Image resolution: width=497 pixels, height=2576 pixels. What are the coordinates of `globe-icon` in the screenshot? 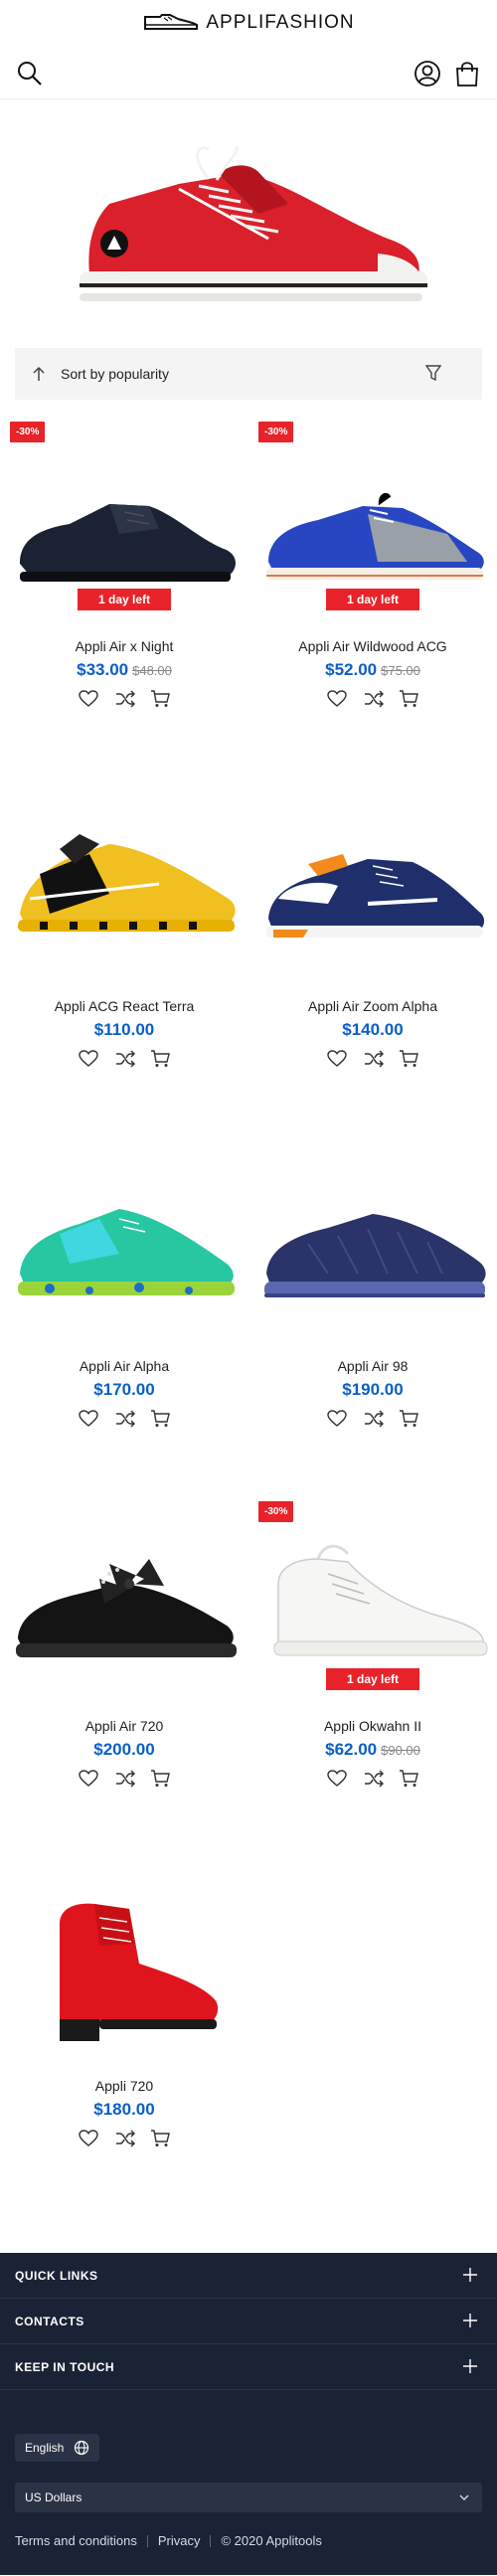 It's located at (82, 2448).